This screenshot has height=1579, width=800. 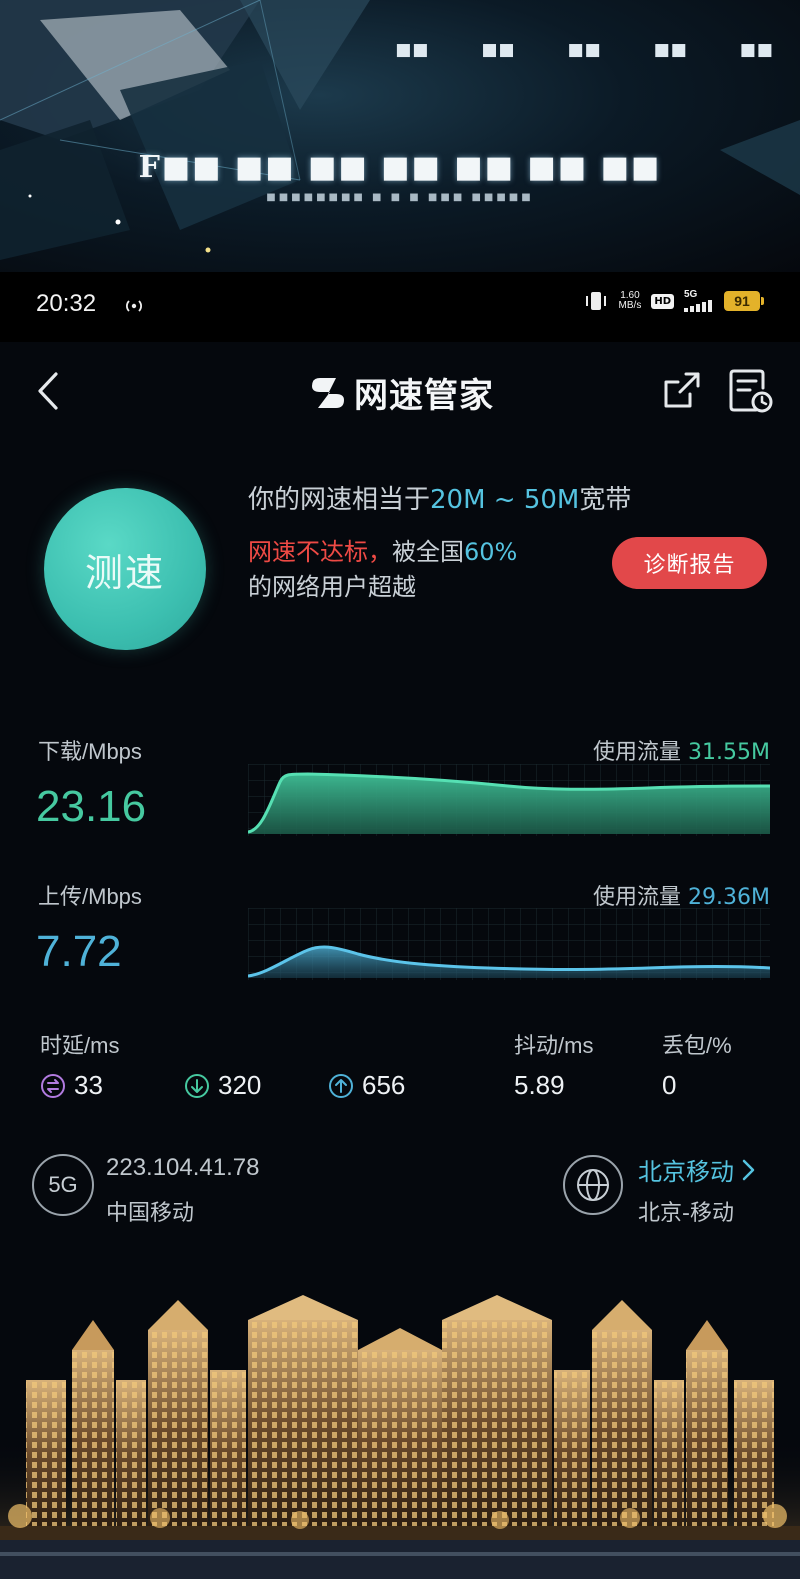 I want to click on start-test-button: 测速, so click(x=125, y=569).